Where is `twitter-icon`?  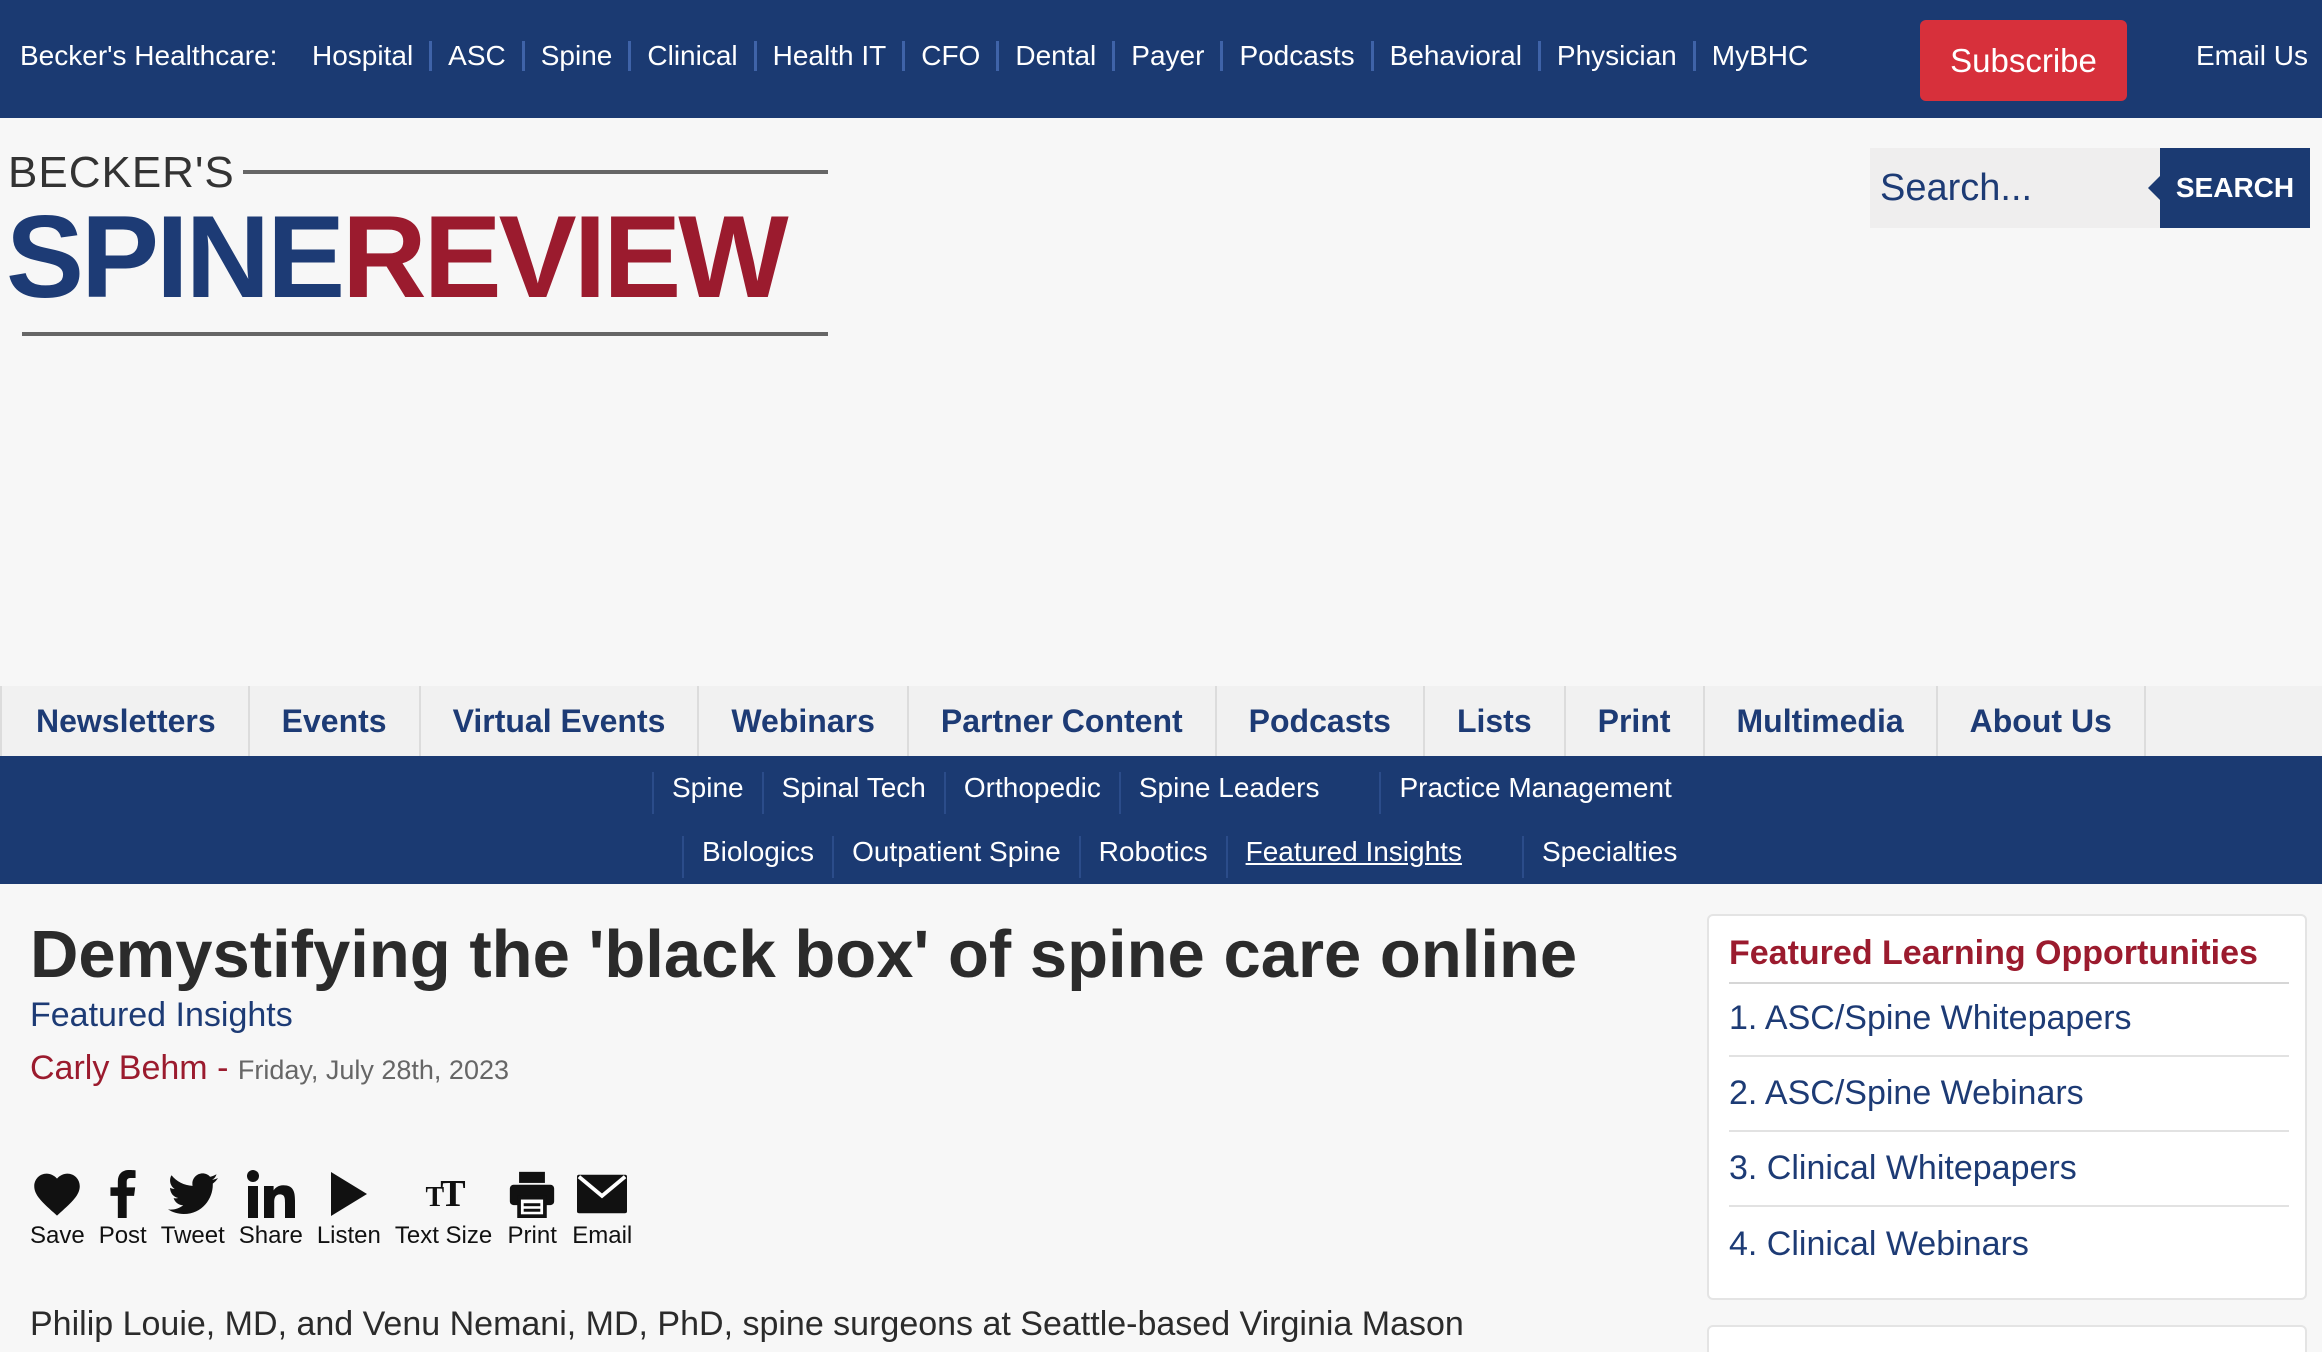 twitter-icon is located at coordinates (192, 1193).